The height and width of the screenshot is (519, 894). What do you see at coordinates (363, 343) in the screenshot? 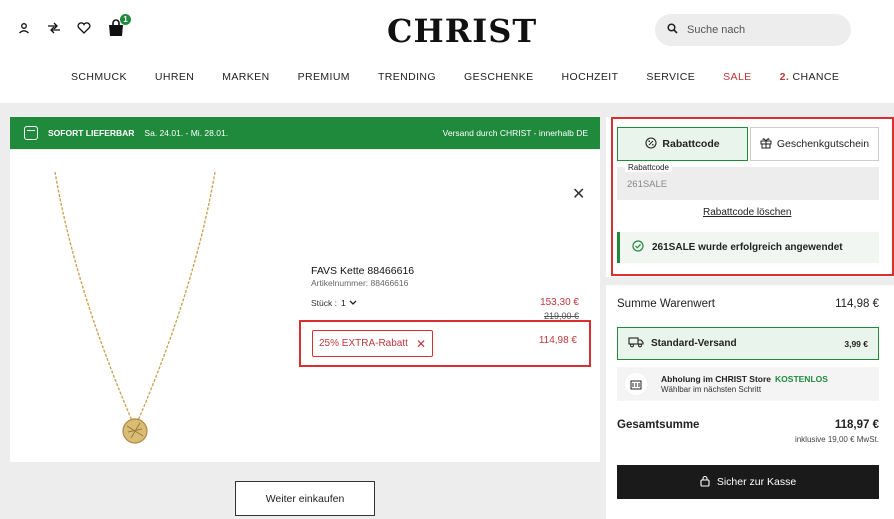
I see `discount-label: 25% EXTRA-Rabatt` at bounding box center [363, 343].